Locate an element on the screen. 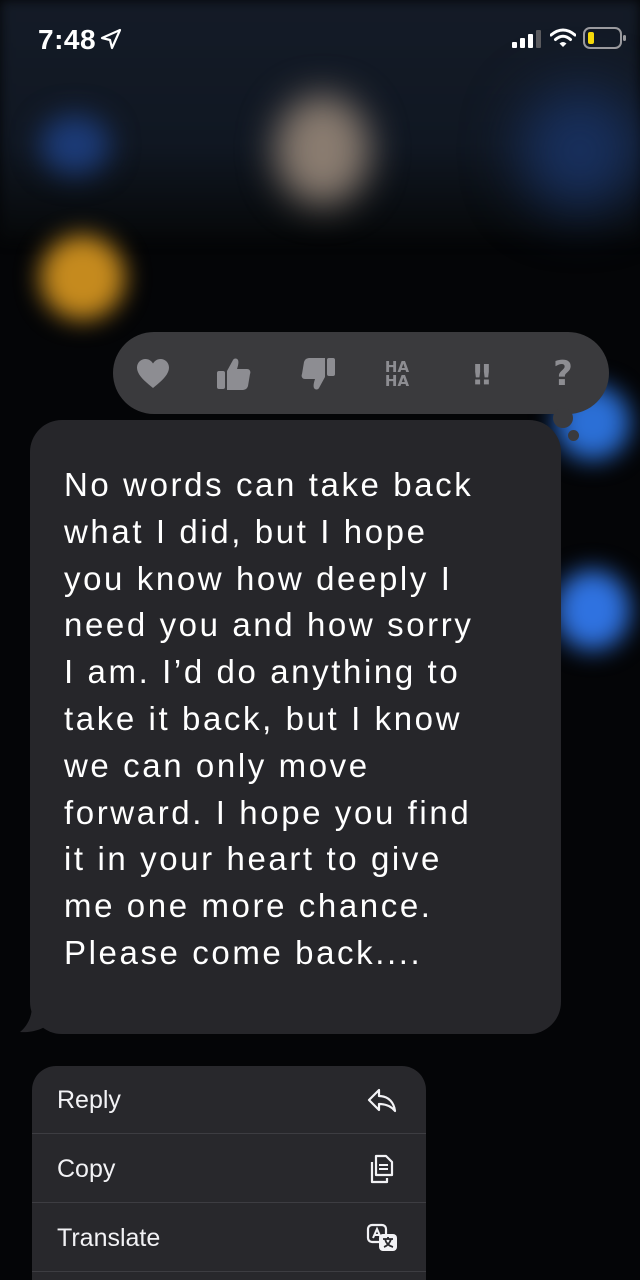 The height and width of the screenshot is (1280, 640). thumbs-down-icon is located at coordinates (318, 374).